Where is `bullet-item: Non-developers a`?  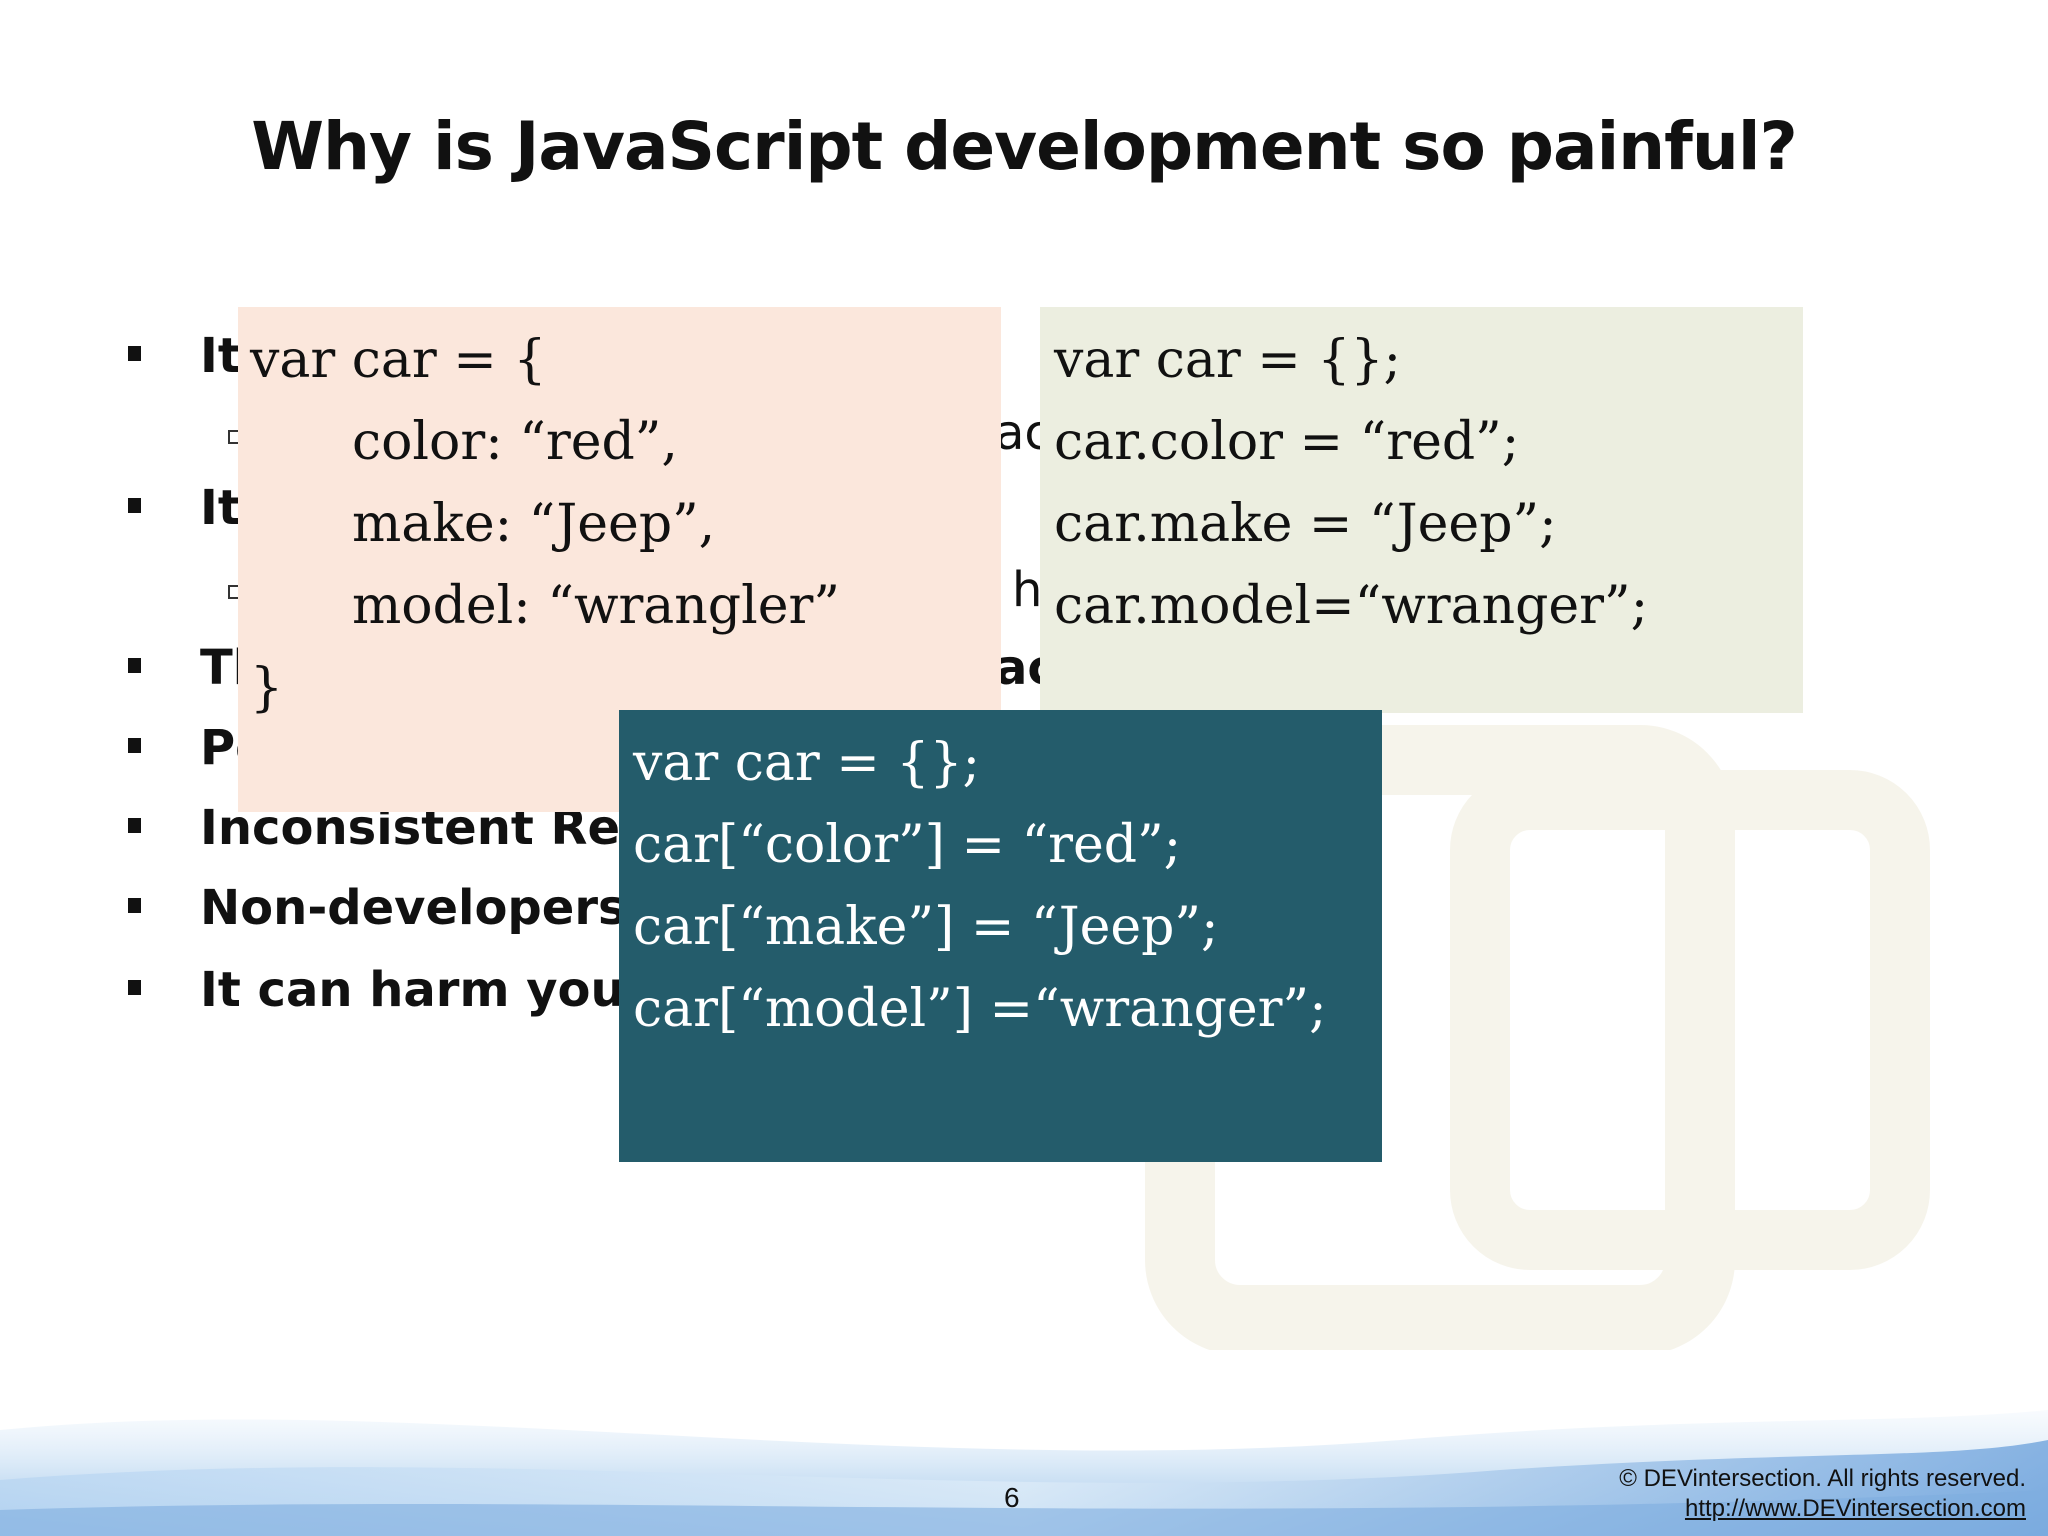 bullet-item: Non-developers a is located at coordinates (402, 908).